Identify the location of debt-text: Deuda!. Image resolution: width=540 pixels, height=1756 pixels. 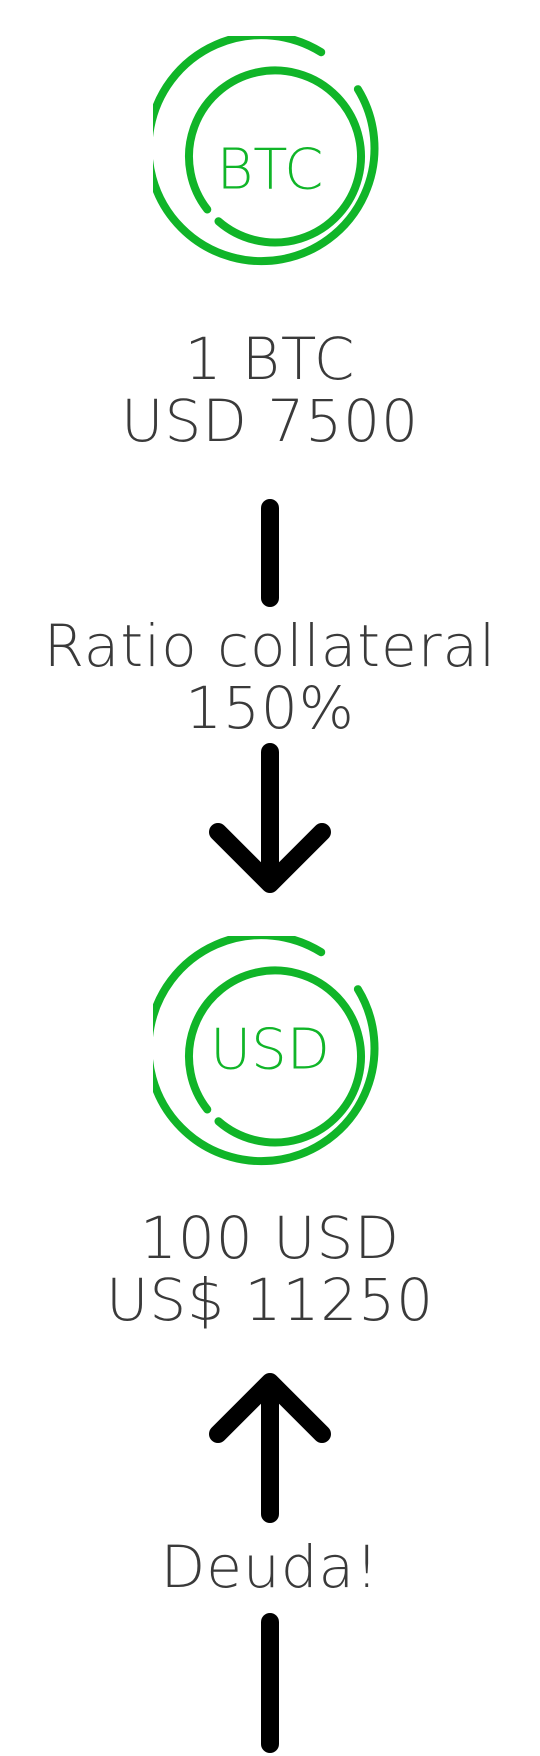
(270, 1567).